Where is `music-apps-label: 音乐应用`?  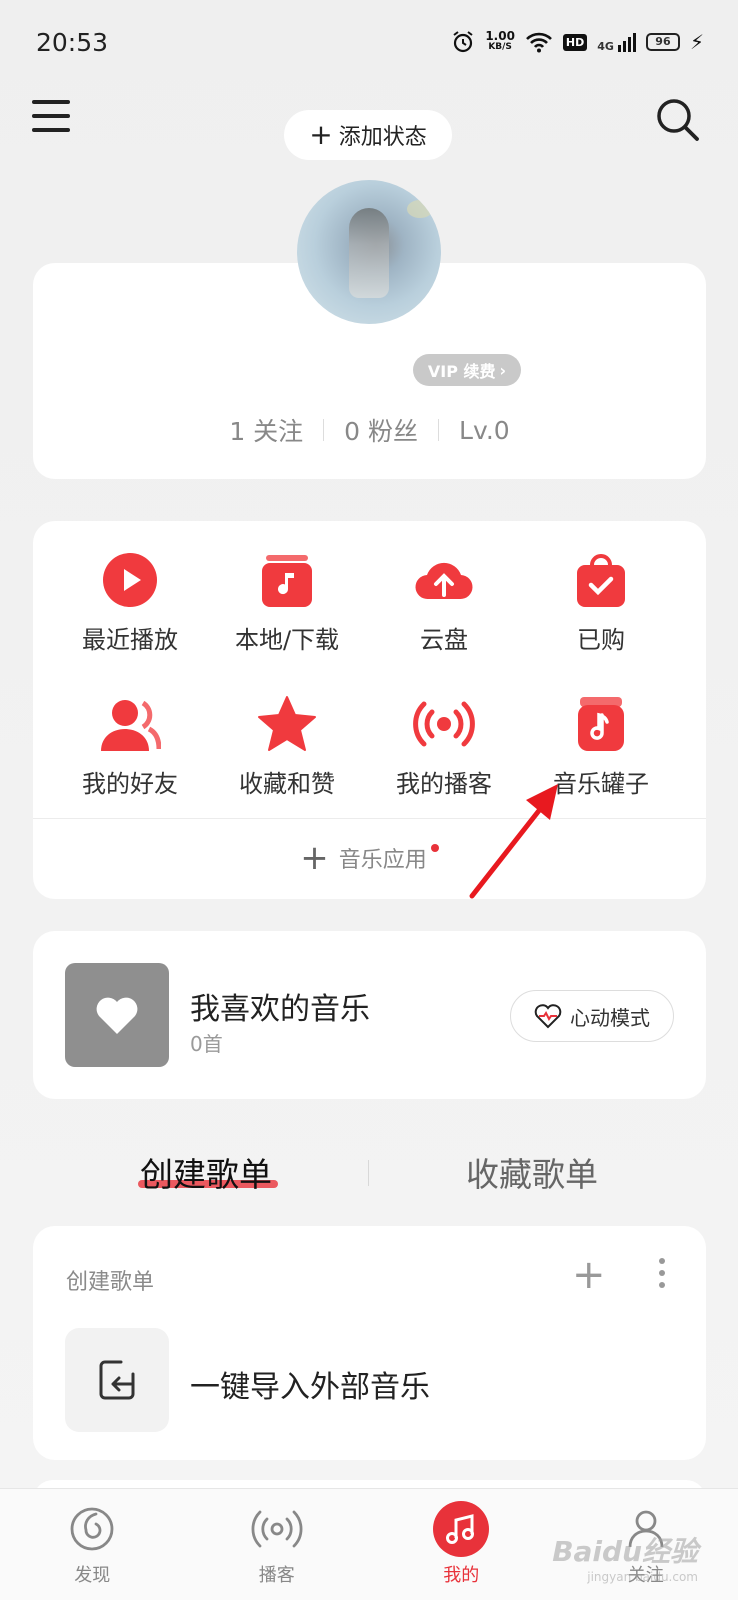
music-apps-label: 音乐应用 is located at coordinates (382, 860).